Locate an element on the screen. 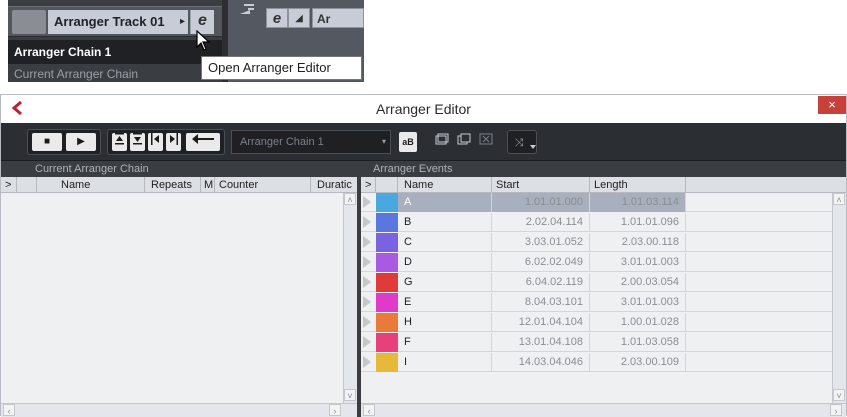  flatten-group: ⤨ is located at coordinates (522, 142).